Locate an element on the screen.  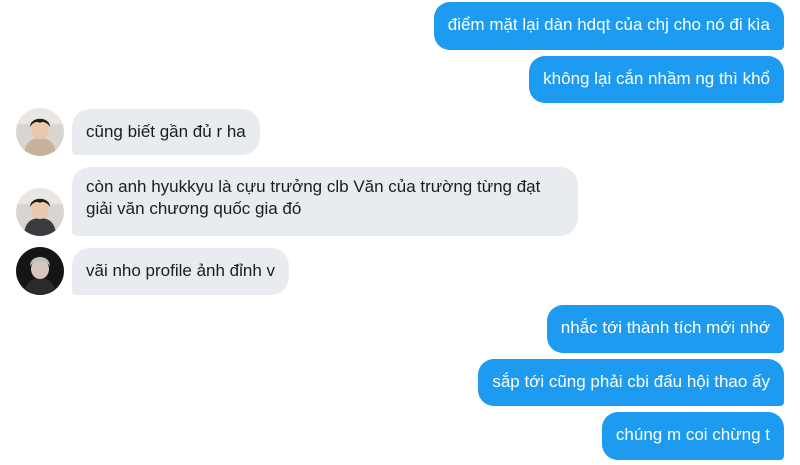
message-bubble-outgoing: sắp tới cũng phải cbi đấu hội thao ấy is located at coordinates (631, 382).